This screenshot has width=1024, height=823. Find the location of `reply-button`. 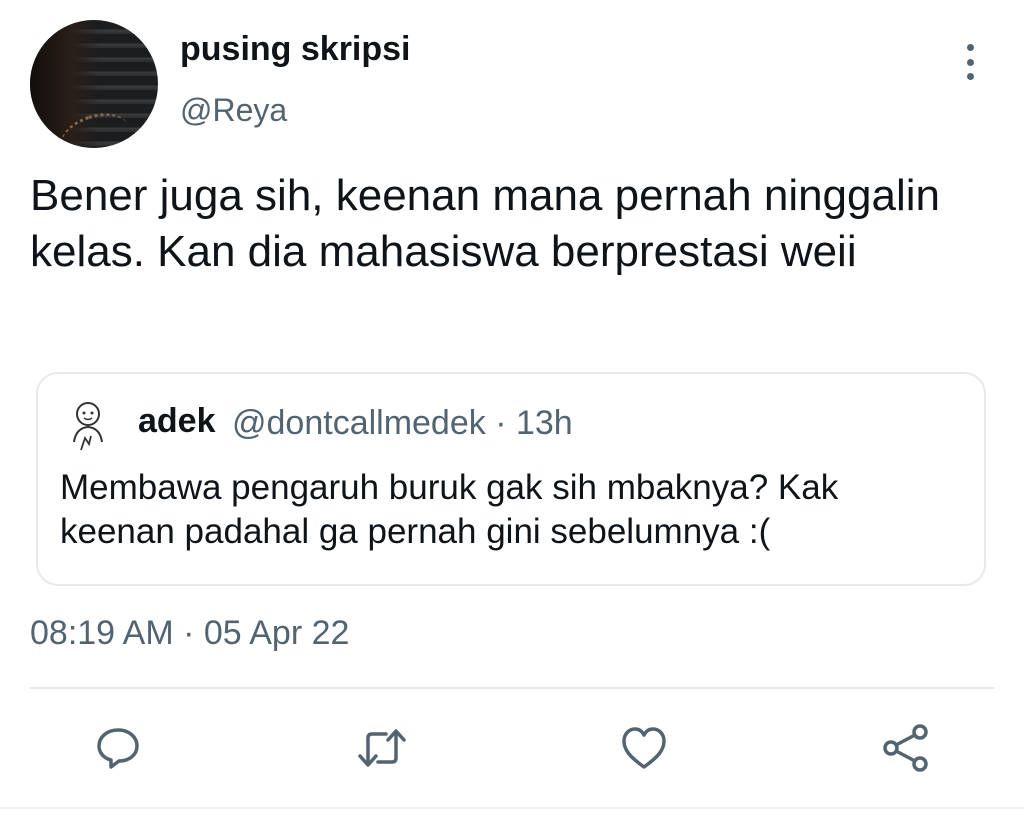

reply-button is located at coordinates (118, 748).